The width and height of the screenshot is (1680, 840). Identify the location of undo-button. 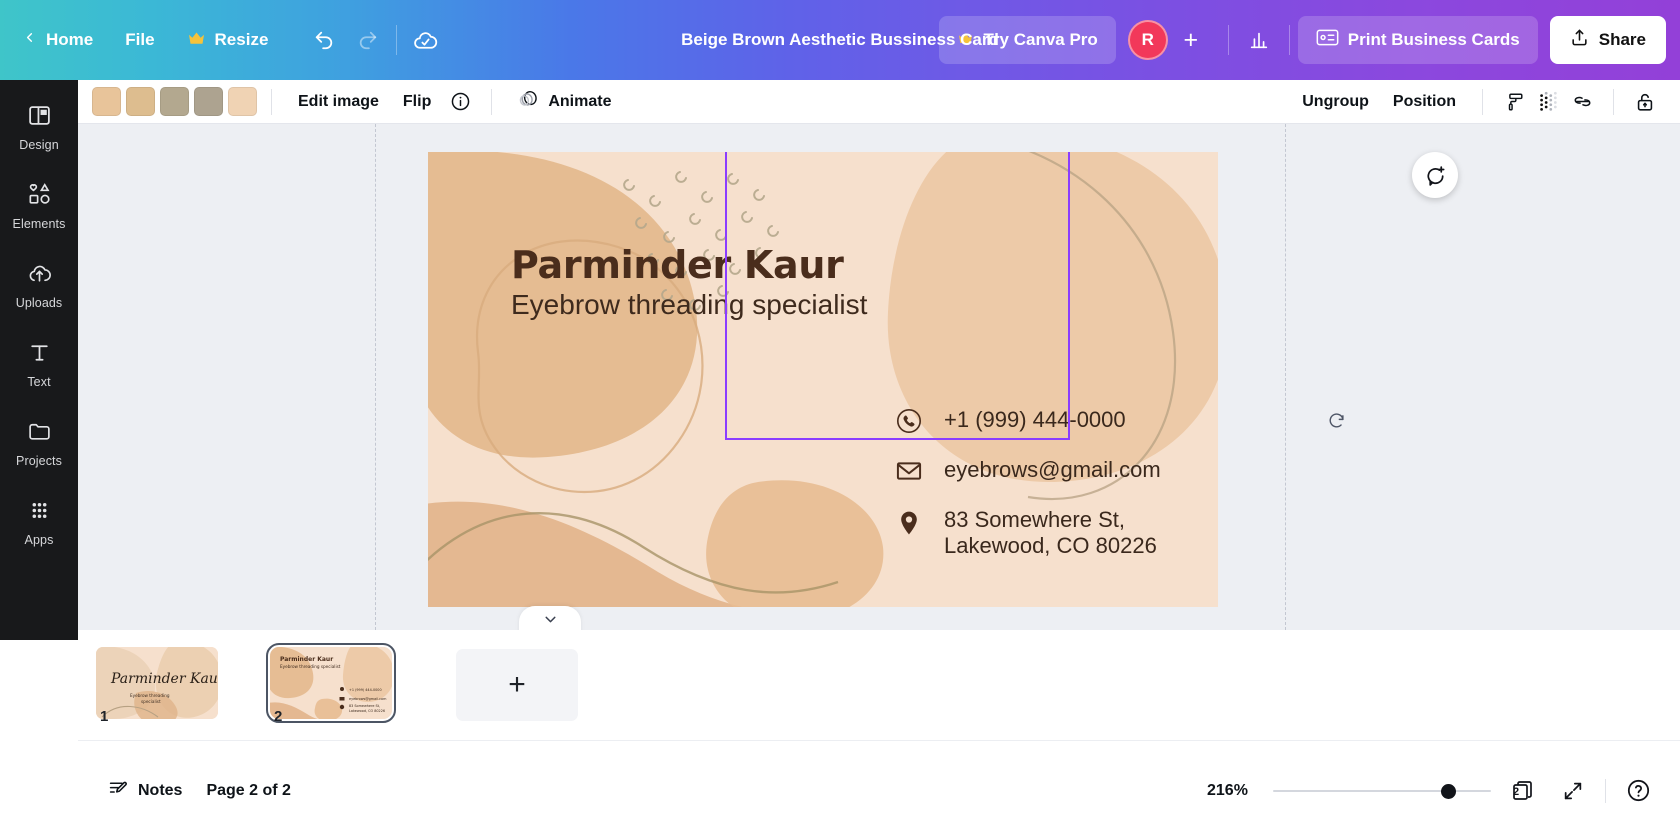
(324, 40).